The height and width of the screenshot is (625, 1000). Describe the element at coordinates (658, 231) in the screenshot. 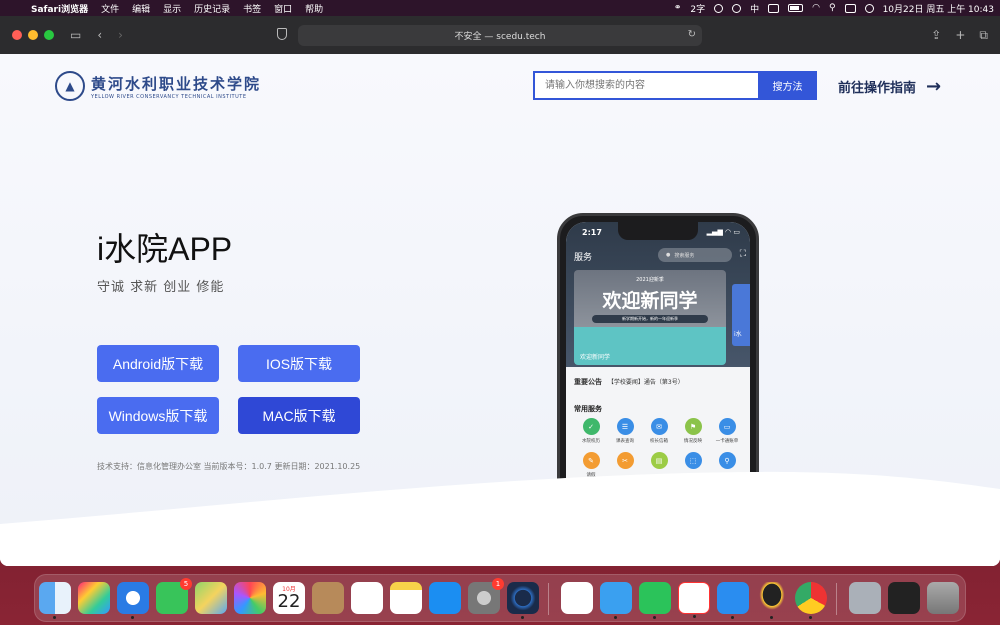

I see `phone-notch` at that location.